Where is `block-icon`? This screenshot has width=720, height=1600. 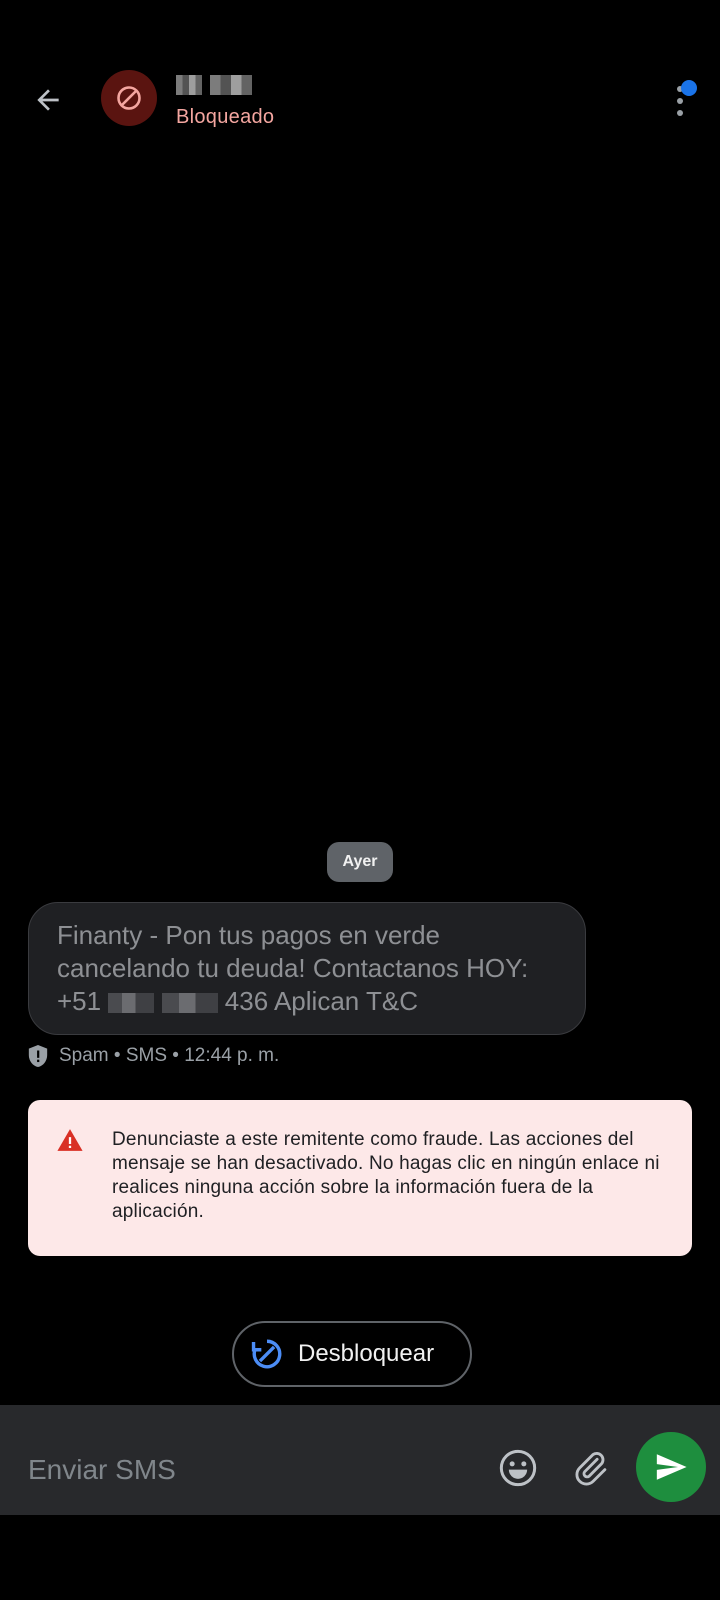 block-icon is located at coordinates (129, 98).